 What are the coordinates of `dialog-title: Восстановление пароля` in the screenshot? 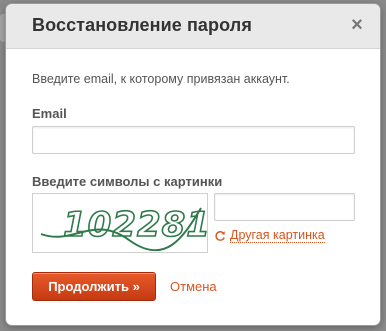 It's located at (142, 25).